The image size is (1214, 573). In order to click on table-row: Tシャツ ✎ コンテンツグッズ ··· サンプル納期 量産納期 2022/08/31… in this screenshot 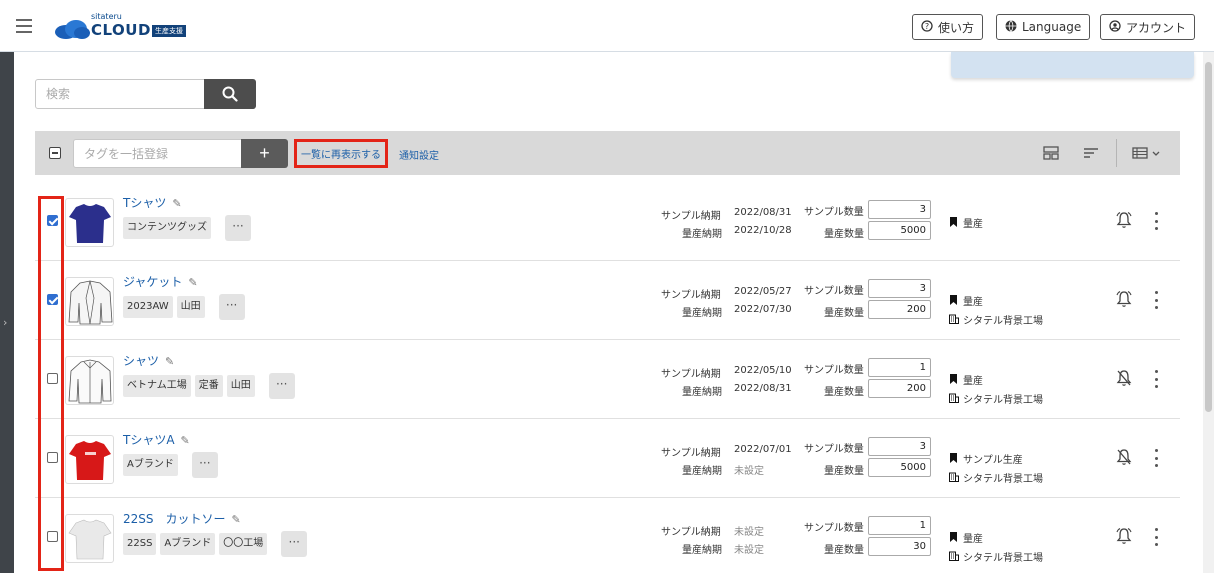, I will do `click(607, 221)`.